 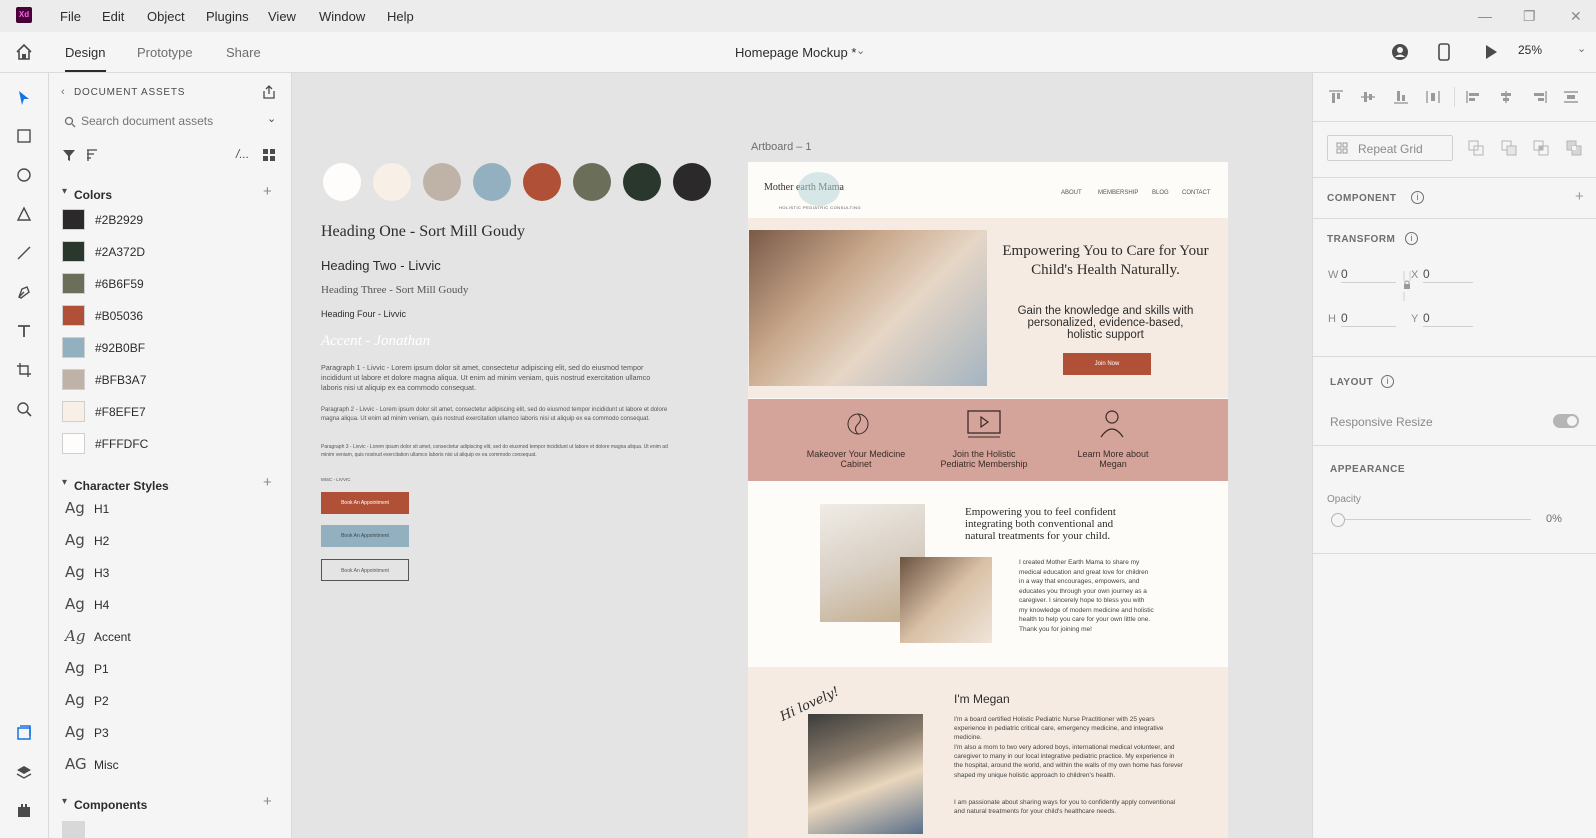 I want to click on band-item-megan: Learn More about Megan, so click(x=1113, y=459).